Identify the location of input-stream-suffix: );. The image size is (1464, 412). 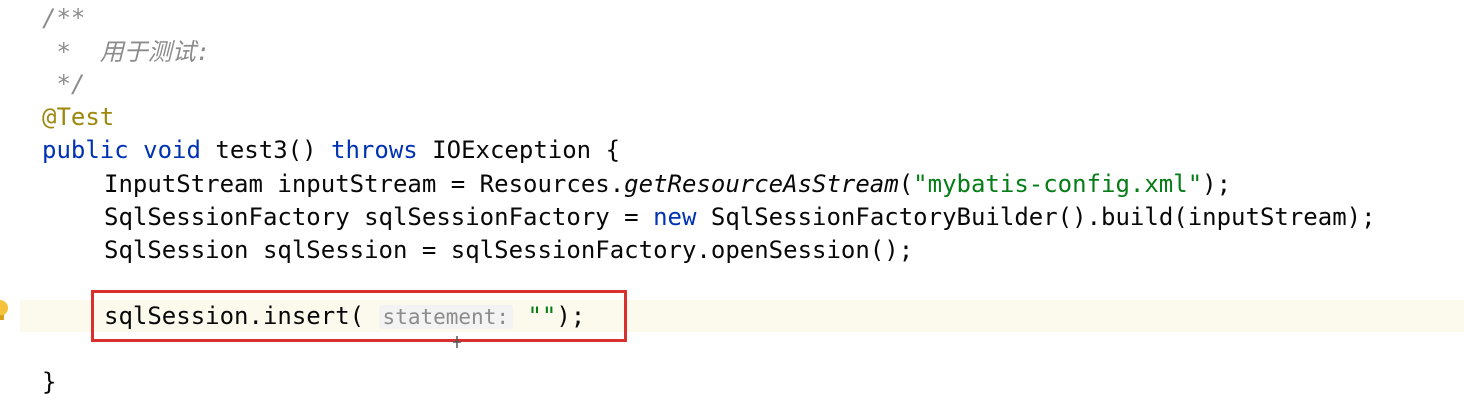
(1217, 184).